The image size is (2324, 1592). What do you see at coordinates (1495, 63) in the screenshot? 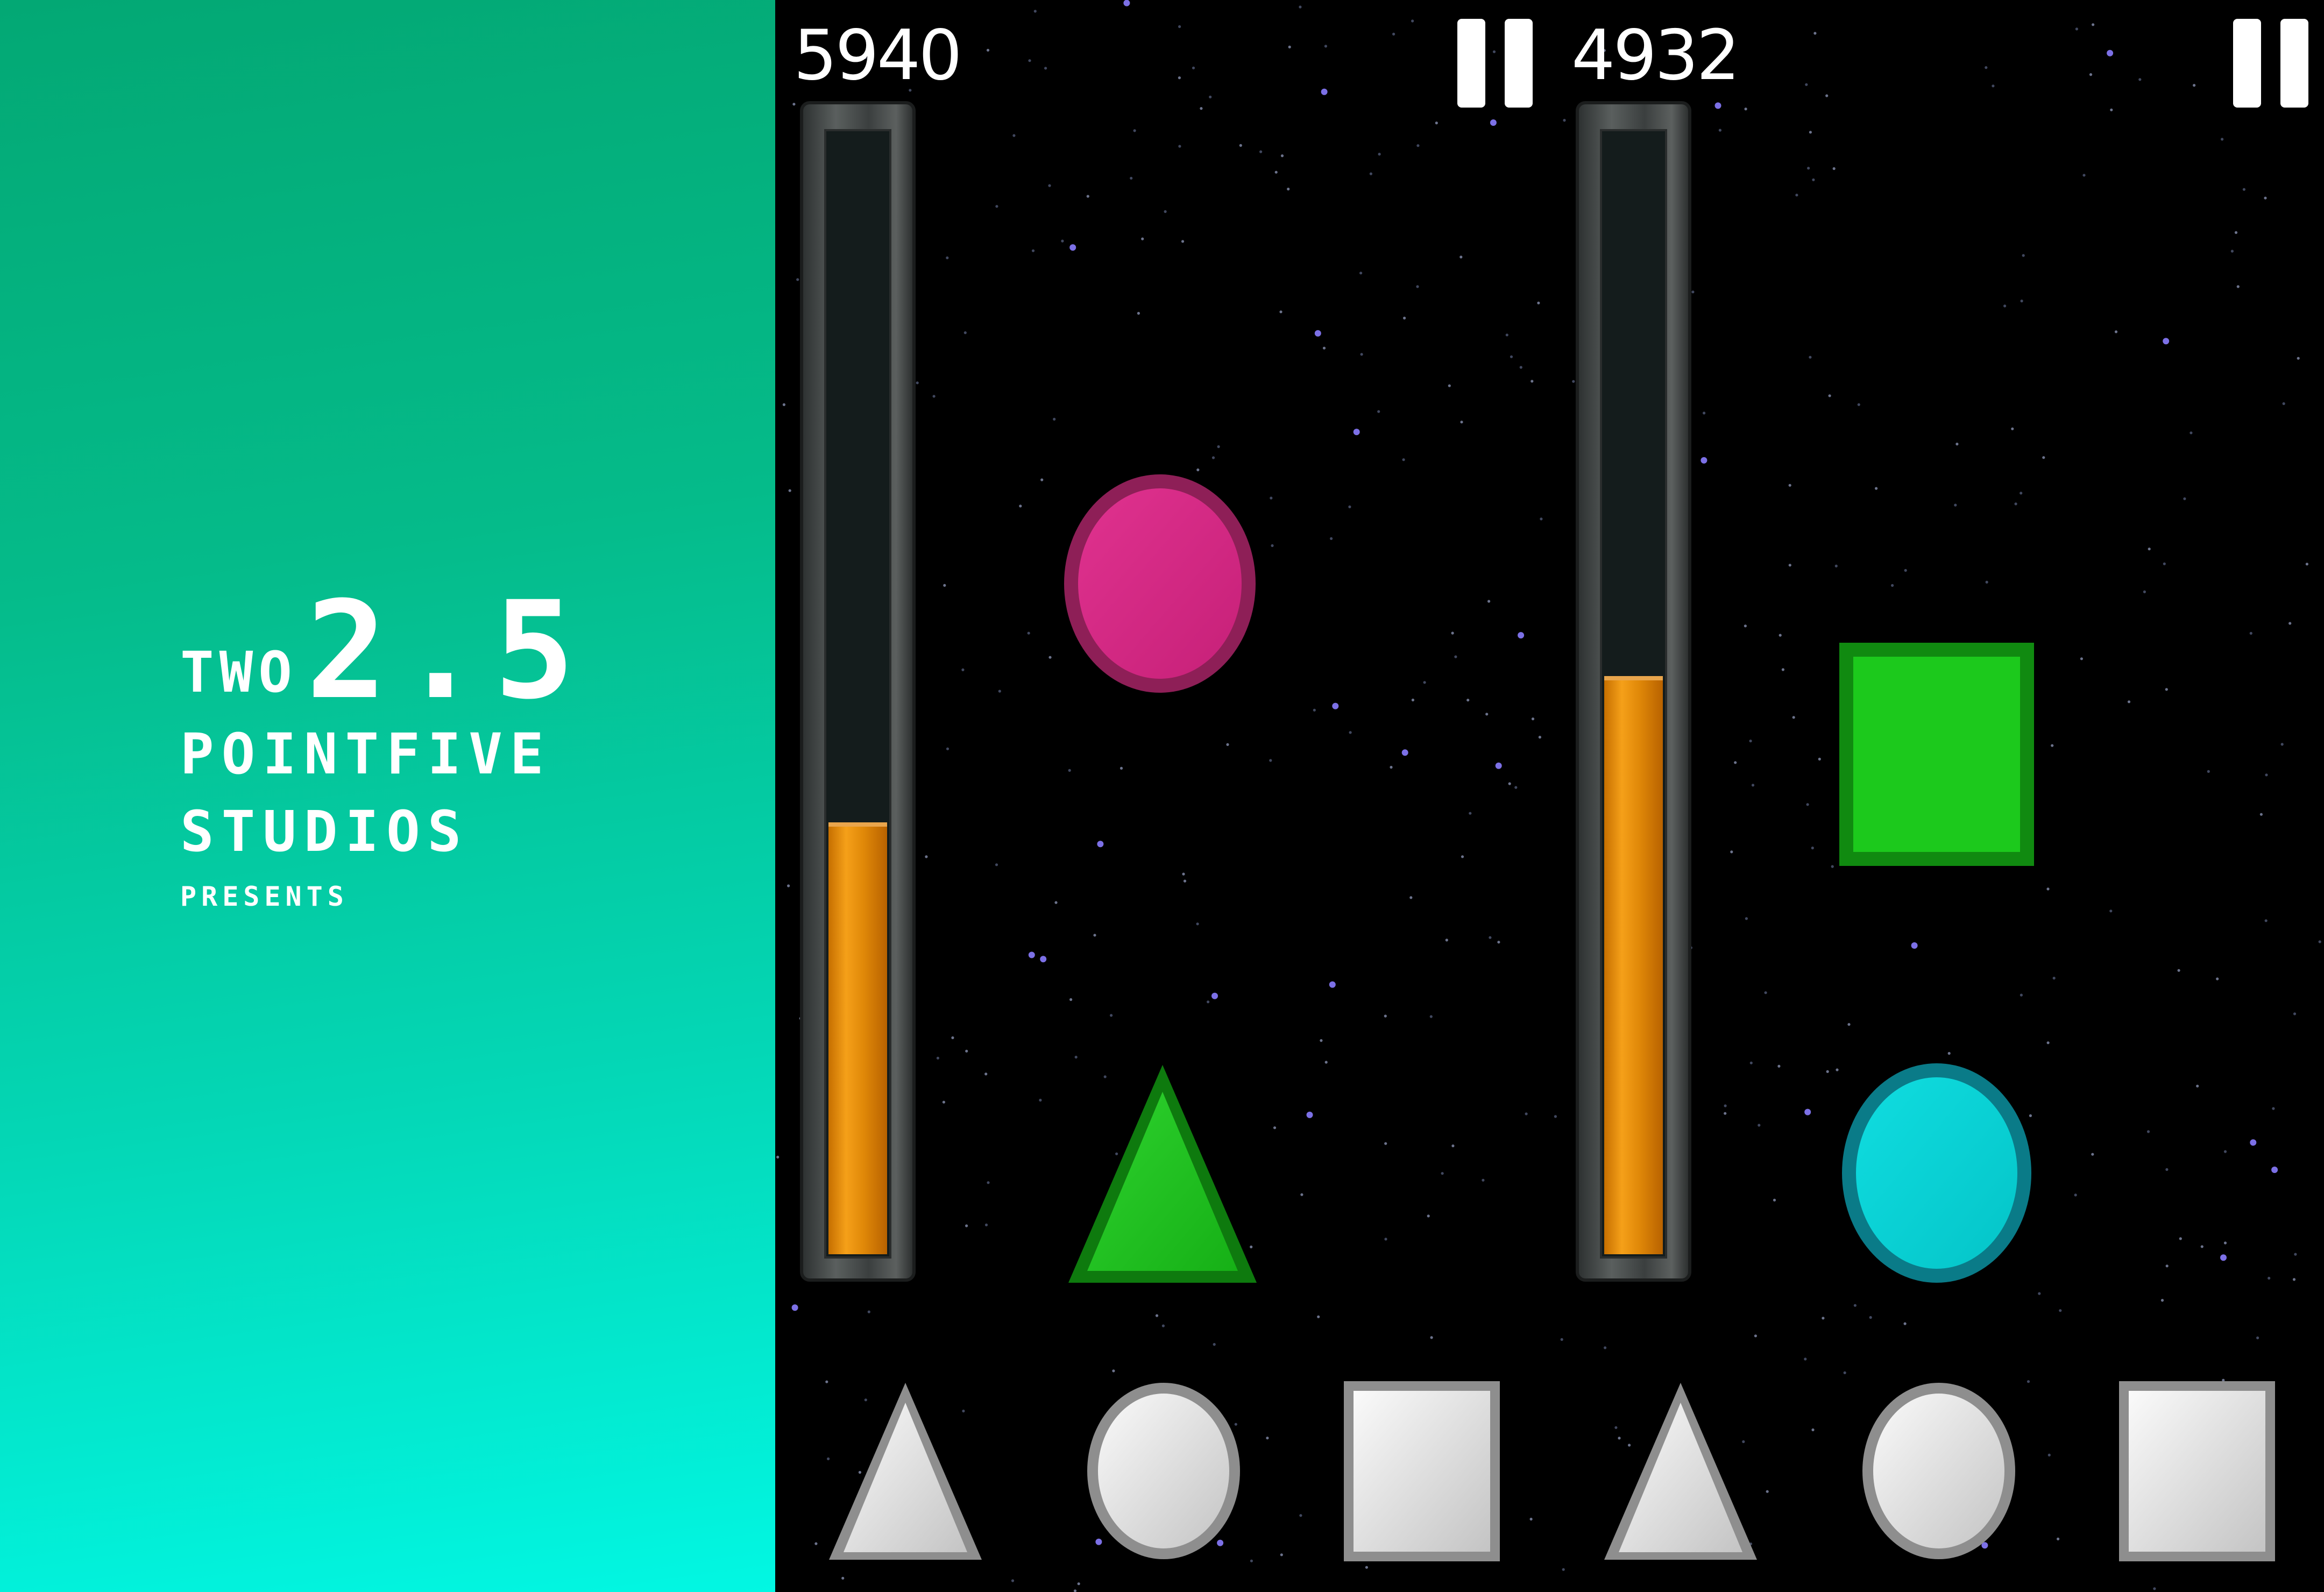
I see `player1-pause-button` at bounding box center [1495, 63].